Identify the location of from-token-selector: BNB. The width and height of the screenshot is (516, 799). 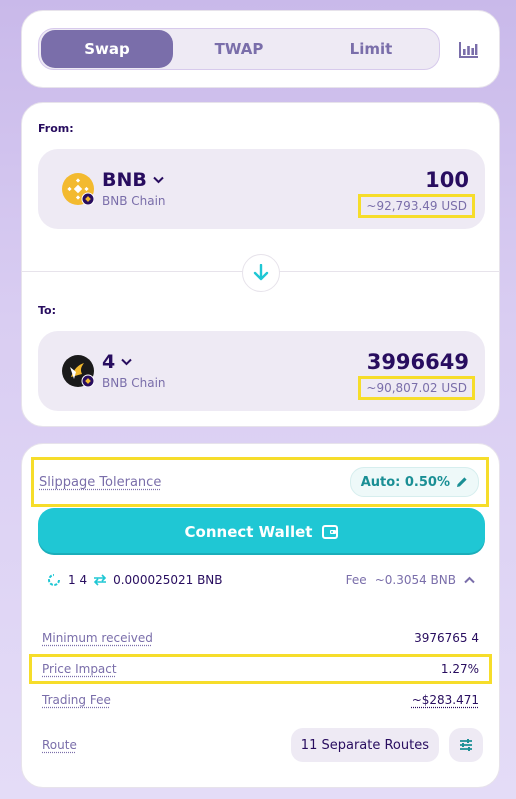
(133, 180).